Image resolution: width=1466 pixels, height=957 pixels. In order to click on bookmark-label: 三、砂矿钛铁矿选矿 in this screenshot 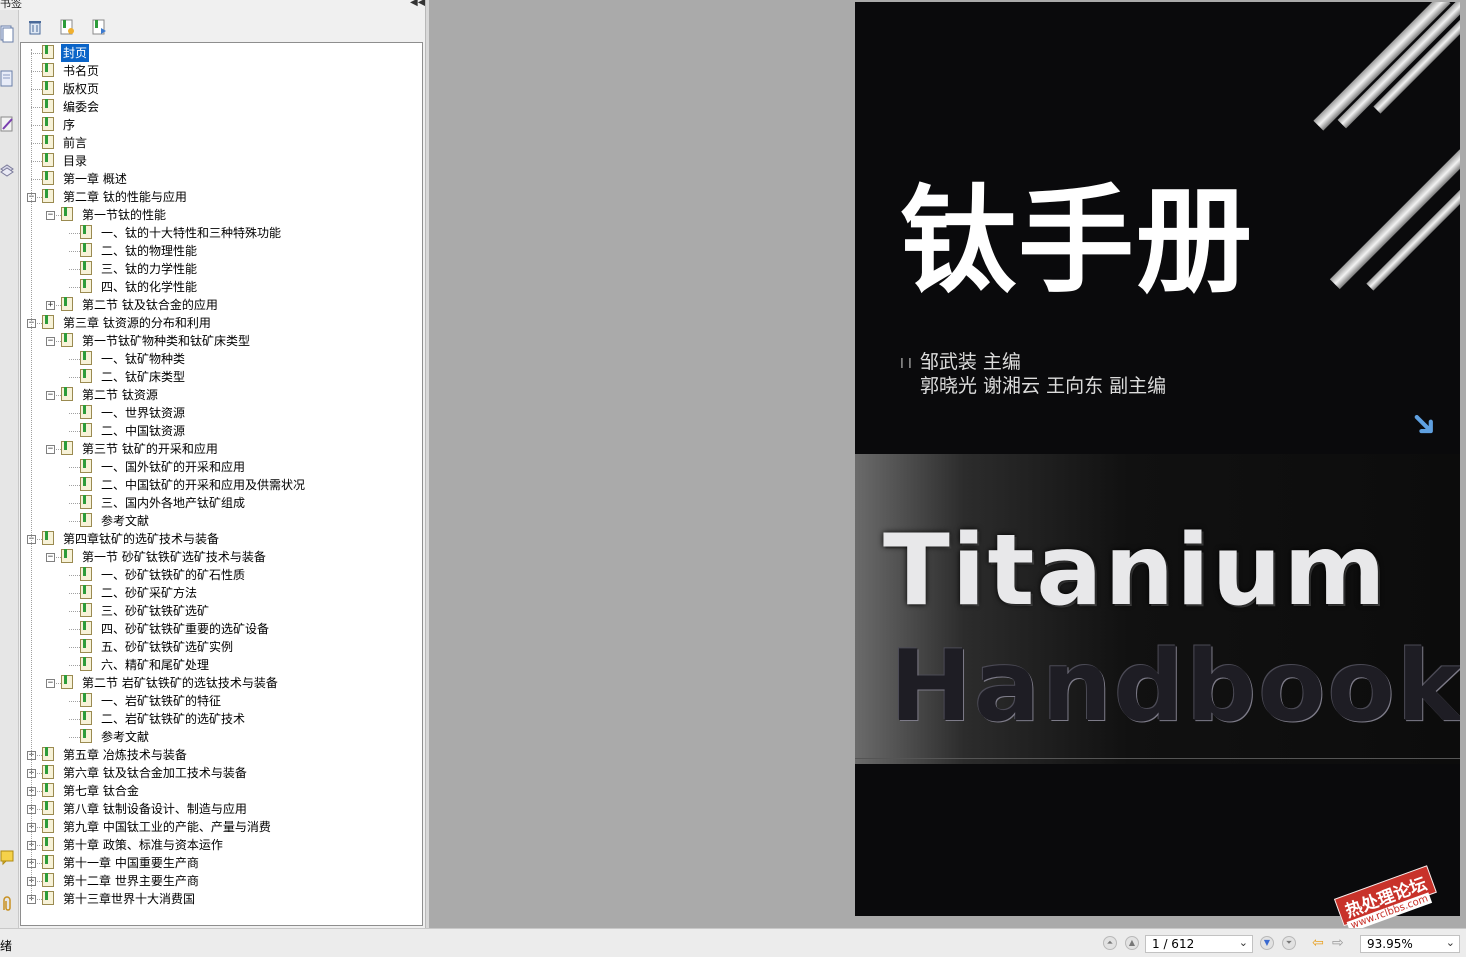, I will do `click(155, 611)`.